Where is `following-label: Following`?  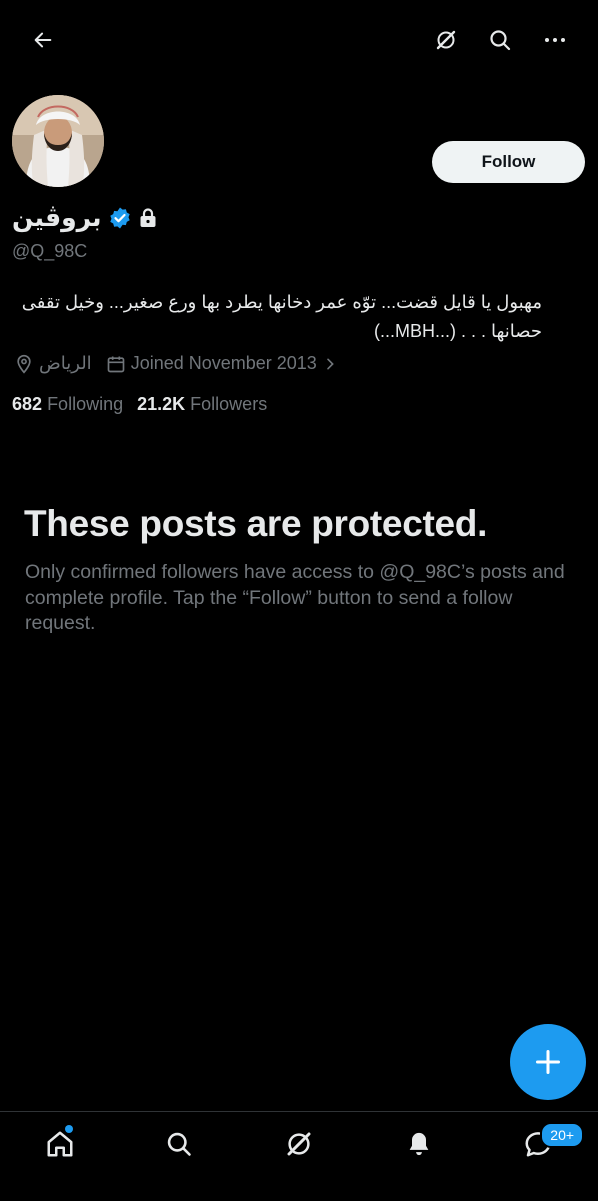
following-label: Following is located at coordinates (85, 404).